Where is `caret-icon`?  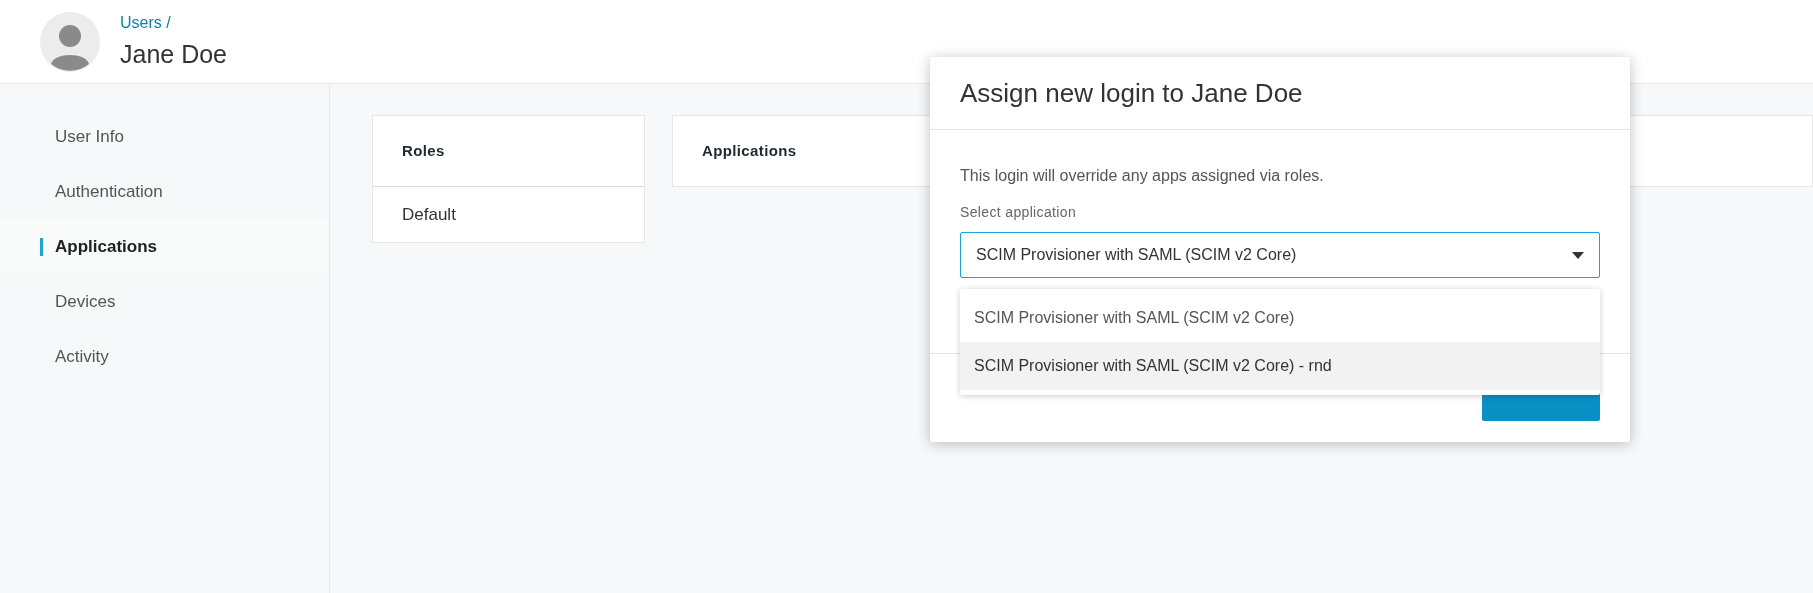 caret-icon is located at coordinates (1578, 255).